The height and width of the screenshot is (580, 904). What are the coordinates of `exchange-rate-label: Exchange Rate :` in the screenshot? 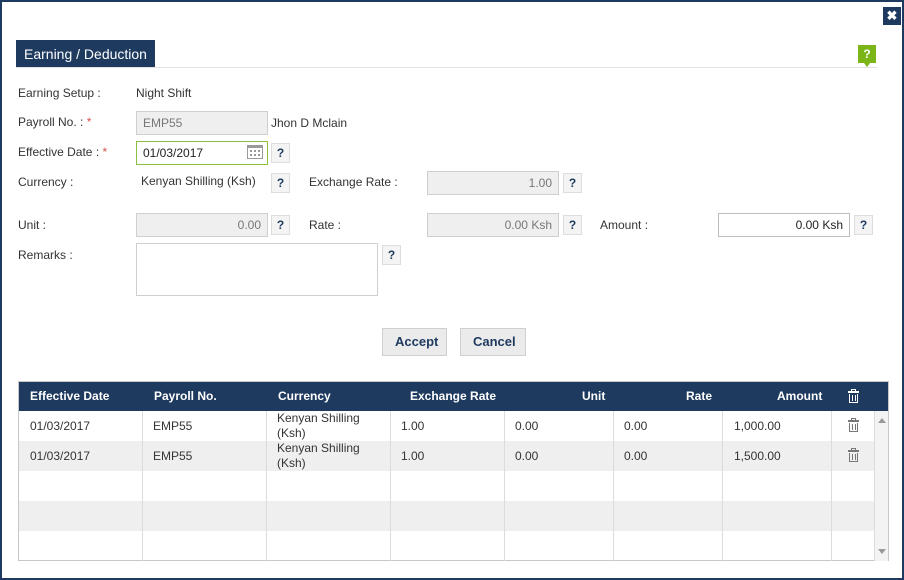 It's located at (353, 182).